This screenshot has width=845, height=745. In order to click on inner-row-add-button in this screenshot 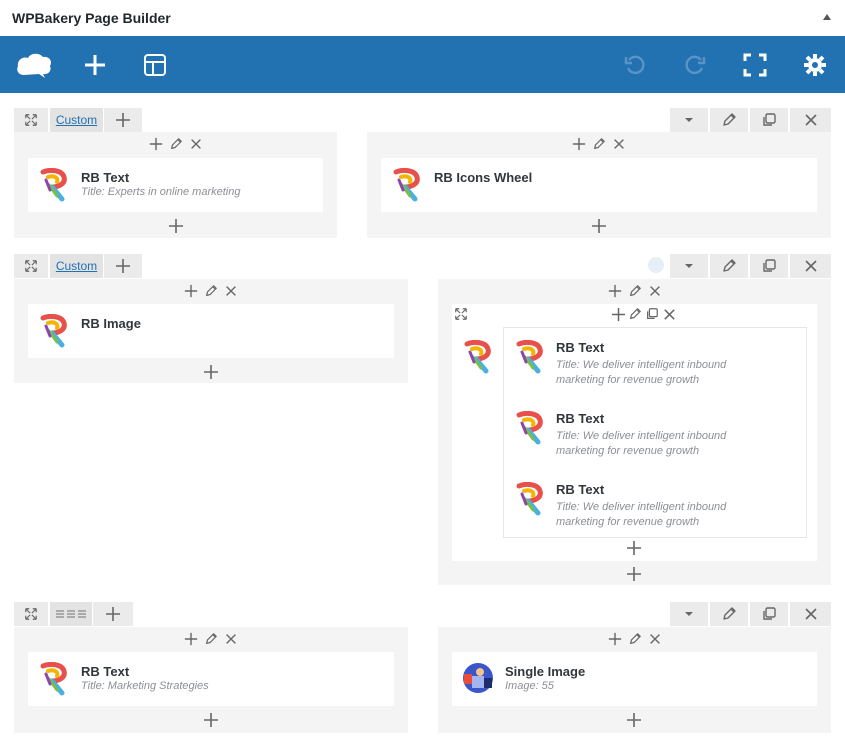, I will do `click(618, 314)`.